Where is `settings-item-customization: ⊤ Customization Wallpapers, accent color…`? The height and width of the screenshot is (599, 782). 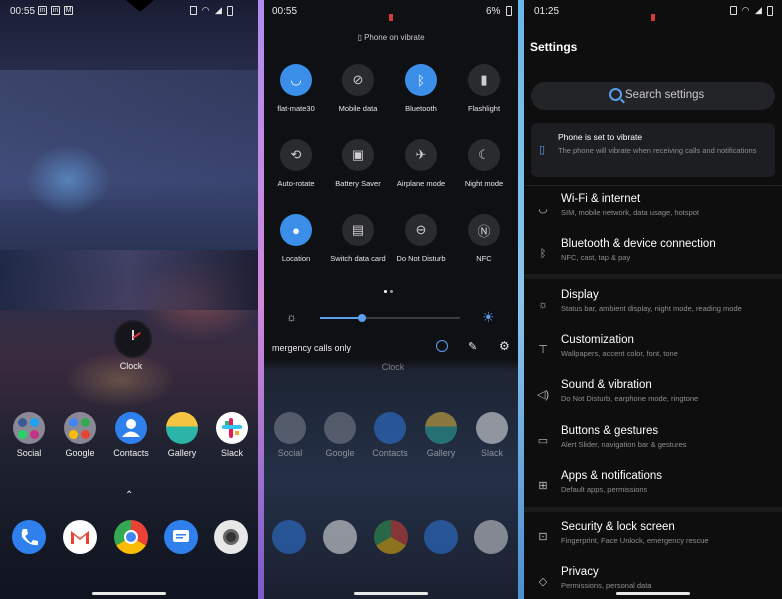
settings-item-customization: ⊤ Customization Wallpapers, accent color… is located at coordinates (653, 352).